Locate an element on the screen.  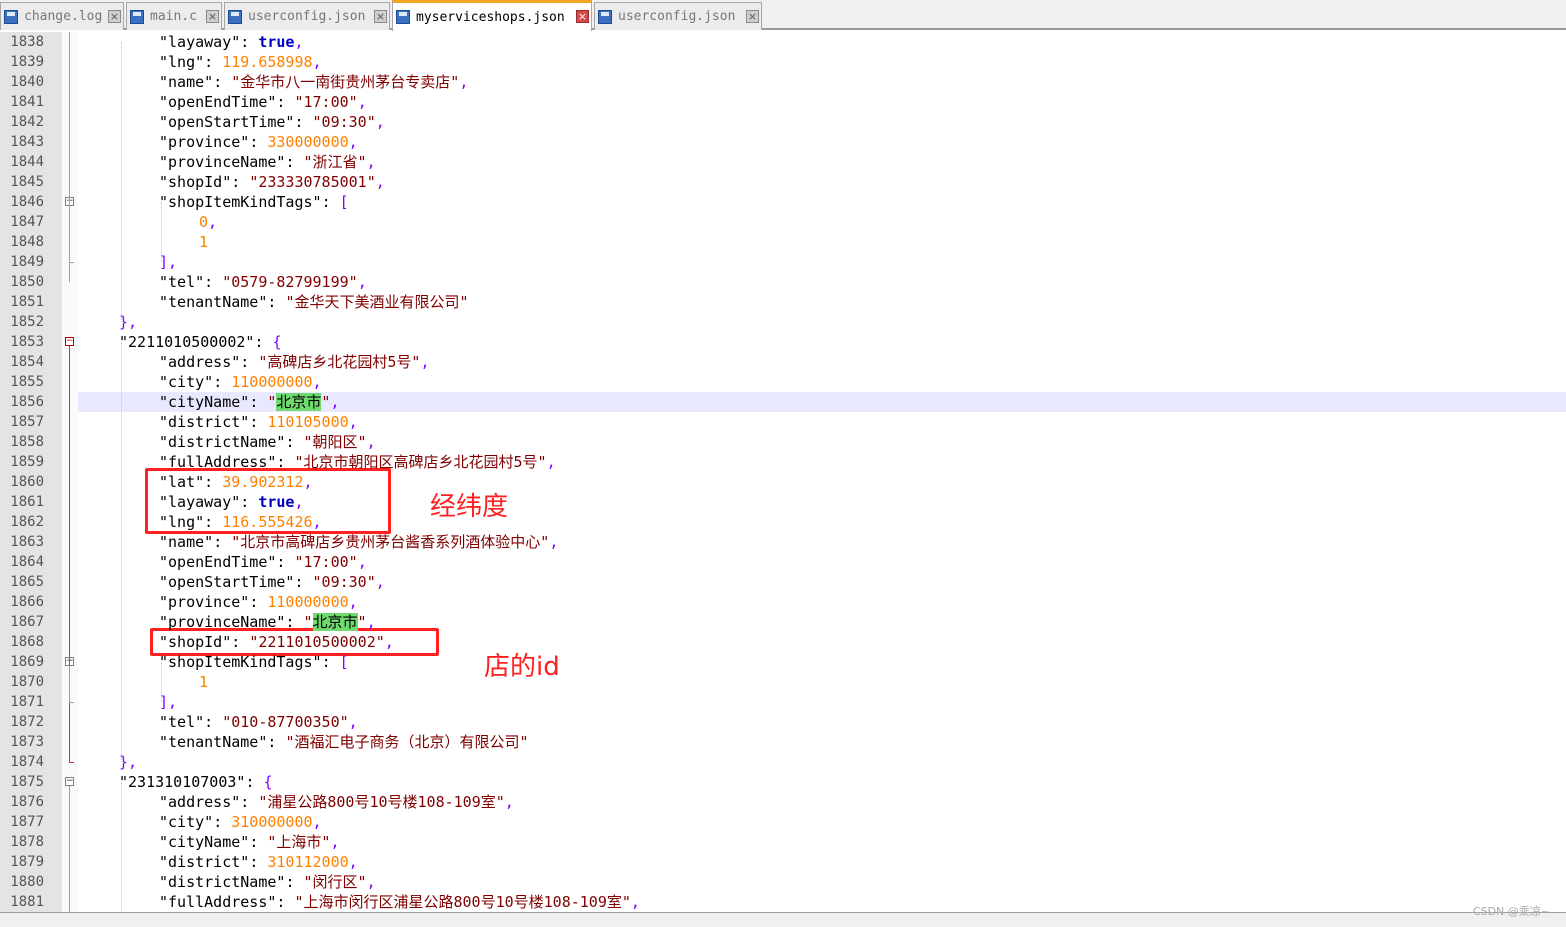
line-number: 1868 is located at coordinates (27, 642).